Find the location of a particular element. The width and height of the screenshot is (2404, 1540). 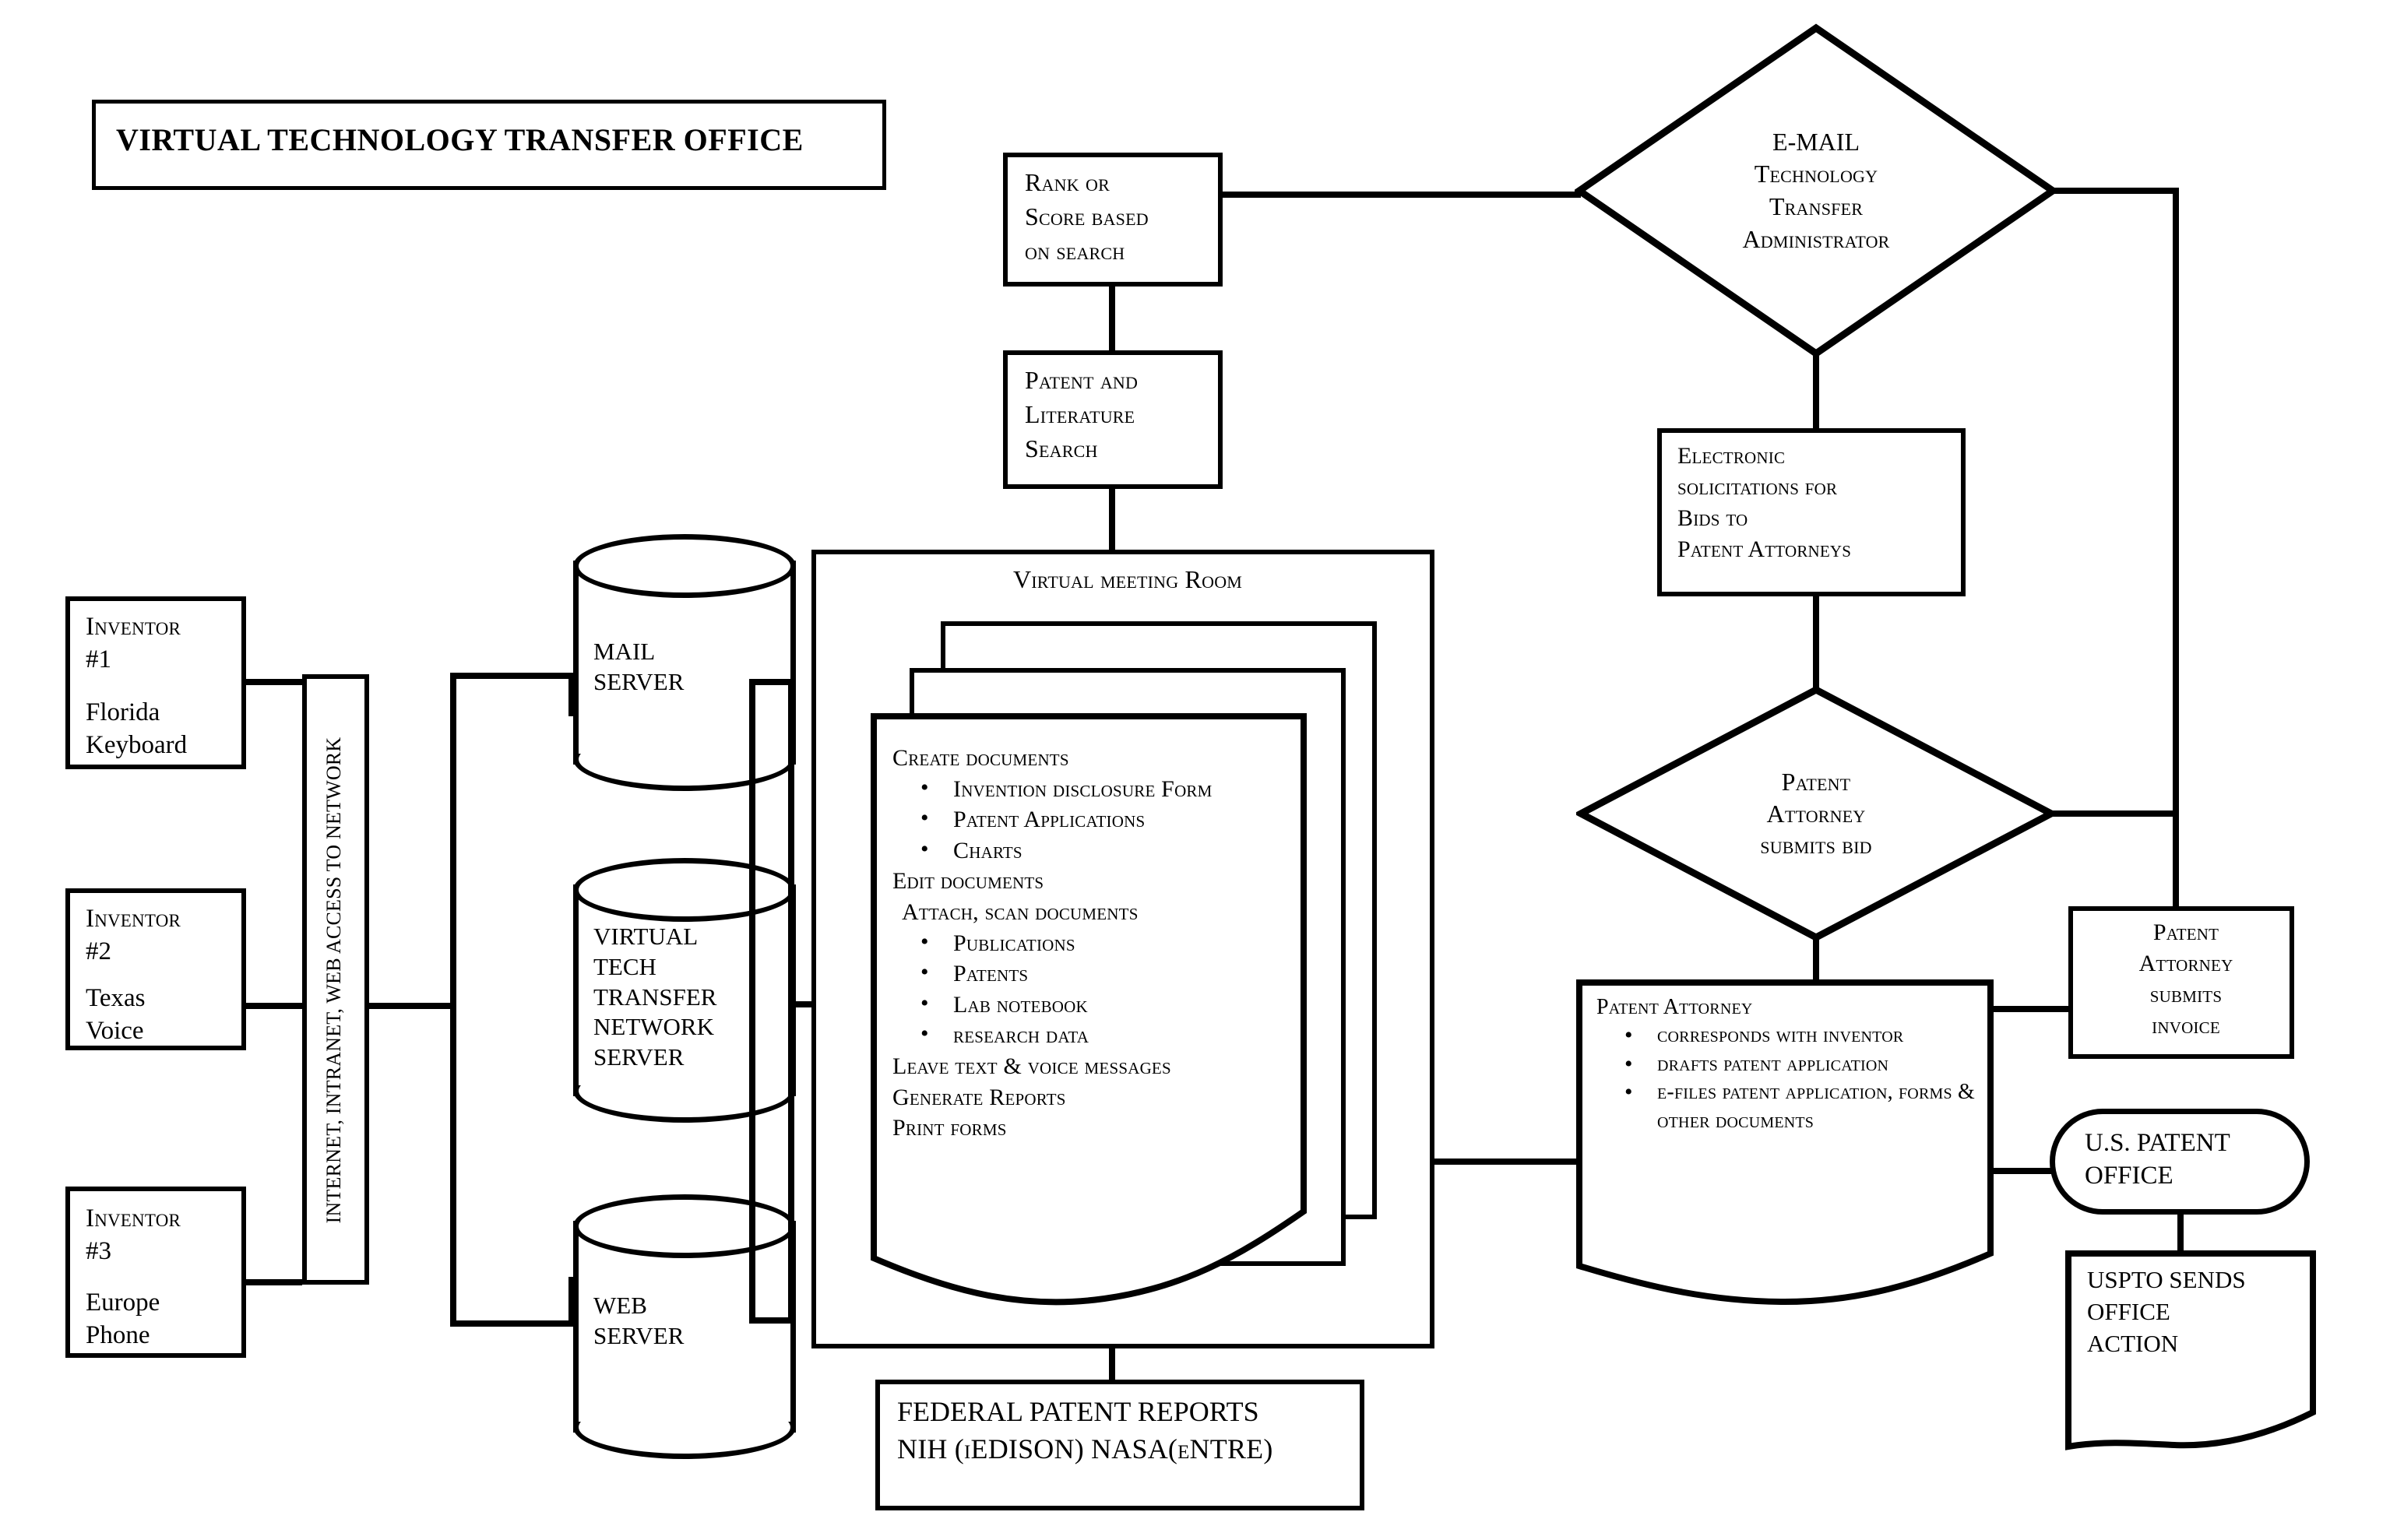

inventor-3-name: Inventor is located at coordinates (133, 1218).